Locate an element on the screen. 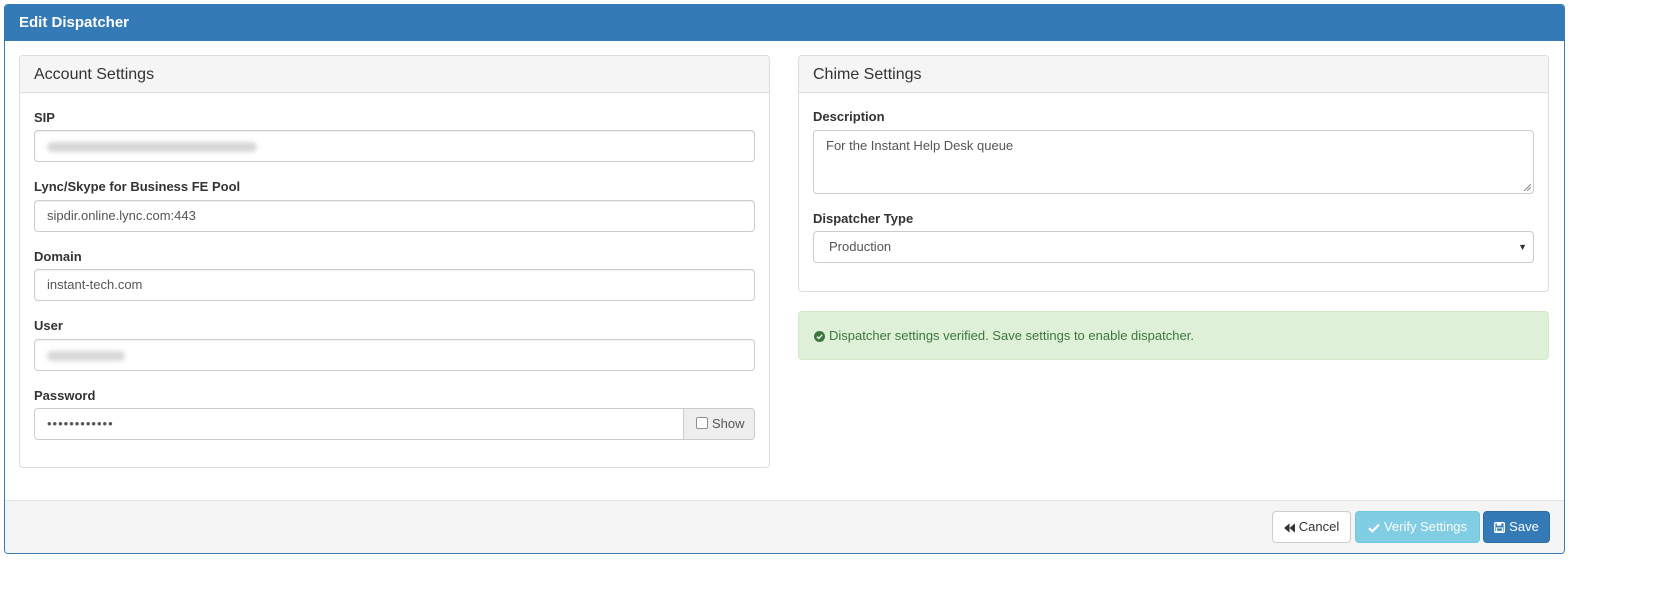 This screenshot has height=594, width=1668. modal-title: Edit Dispatcher is located at coordinates (784, 23).